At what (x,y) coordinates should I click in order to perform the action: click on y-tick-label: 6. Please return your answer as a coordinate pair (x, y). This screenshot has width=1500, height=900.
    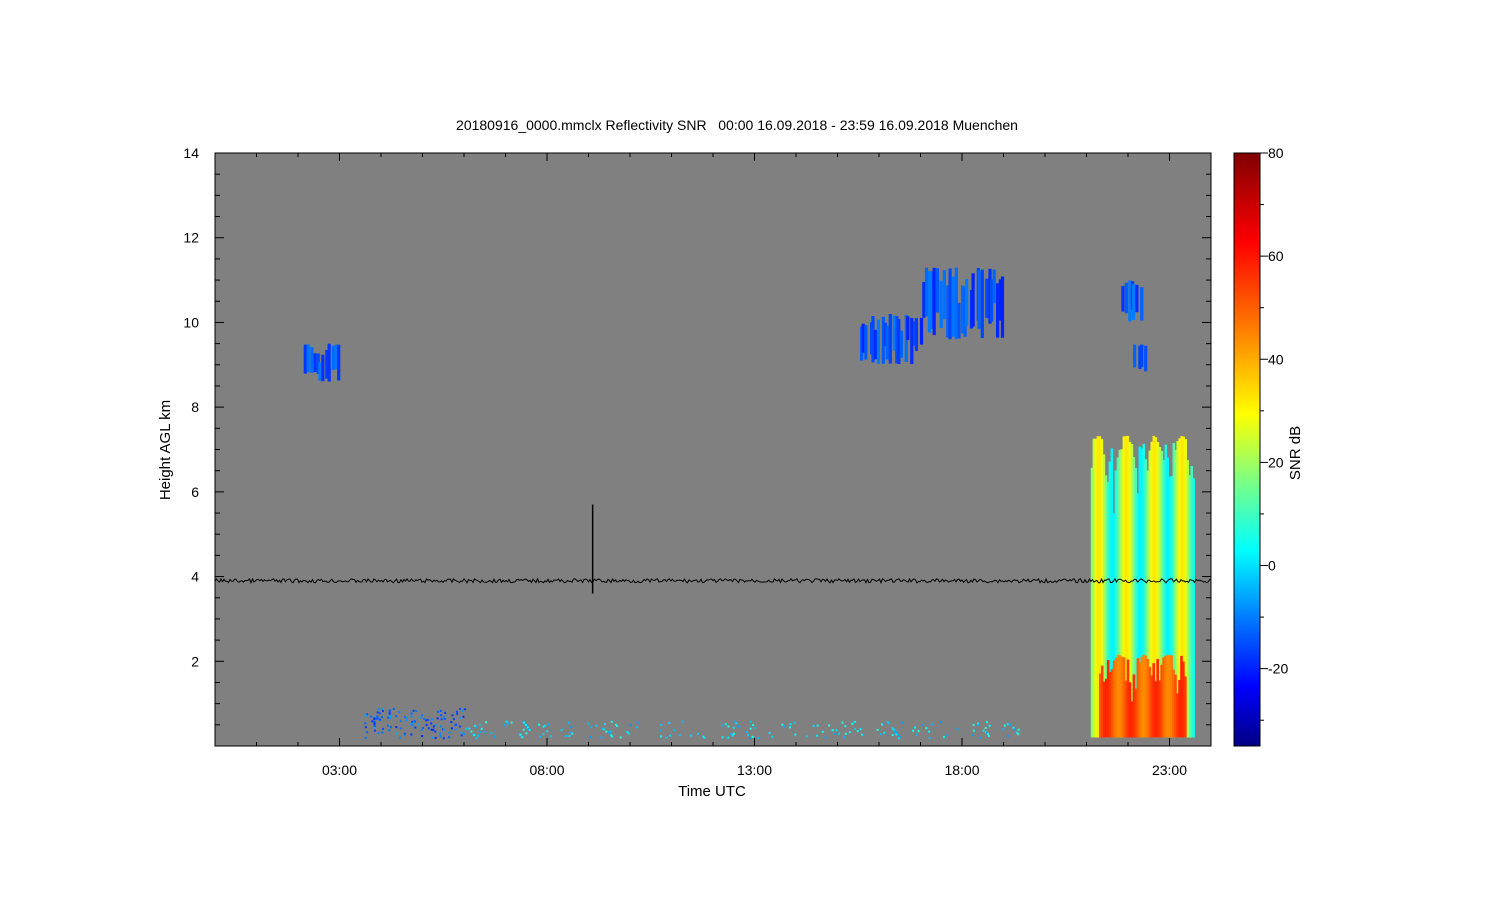
    Looking at the image, I should click on (195, 492).